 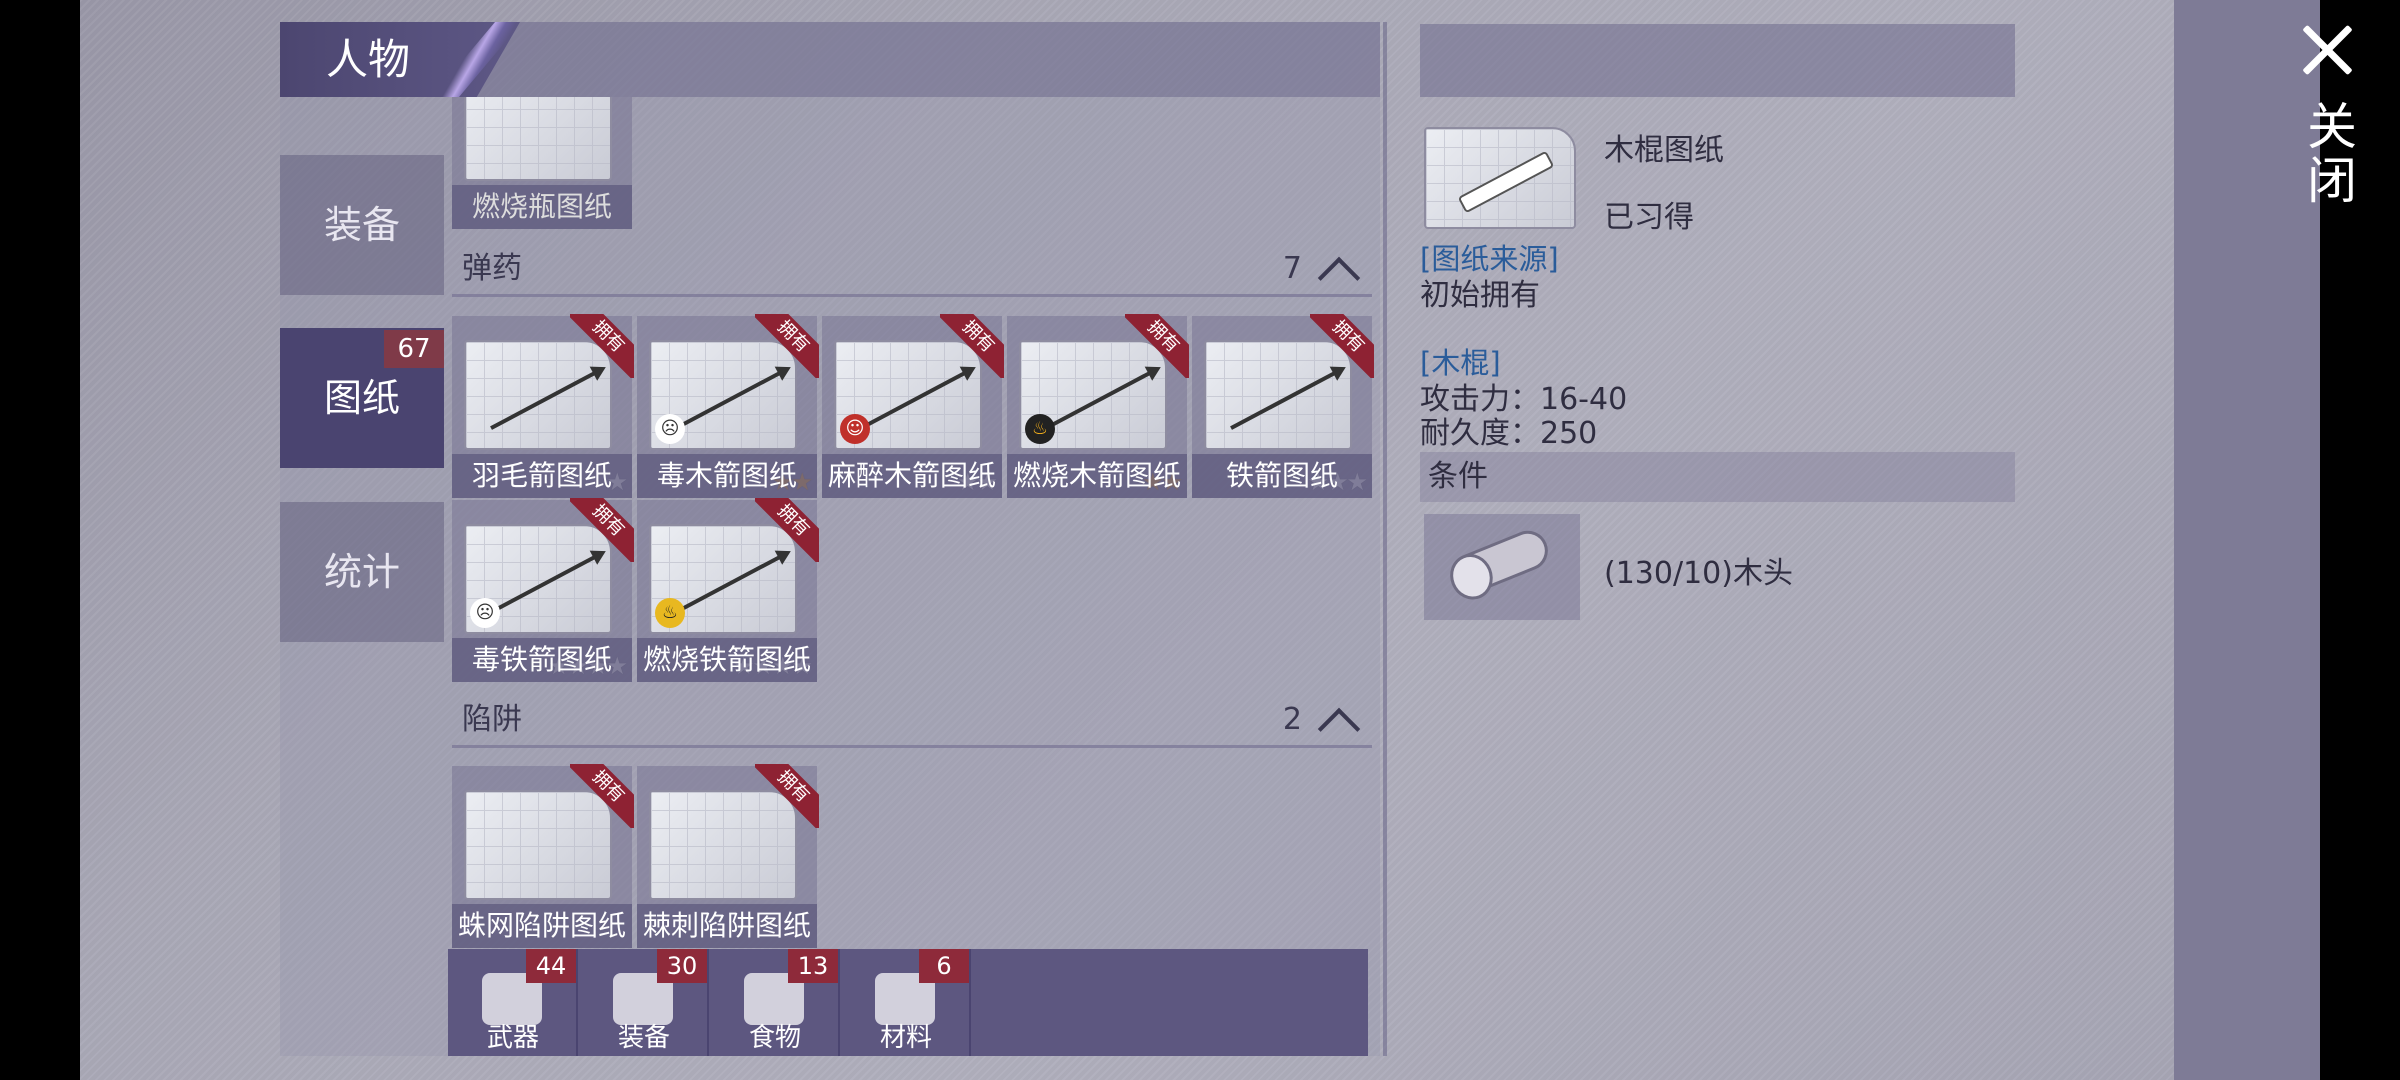 What do you see at coordinates (813, 966) in the screenshot?
I see `category-badge: 13` at bounding box center [813, 966].